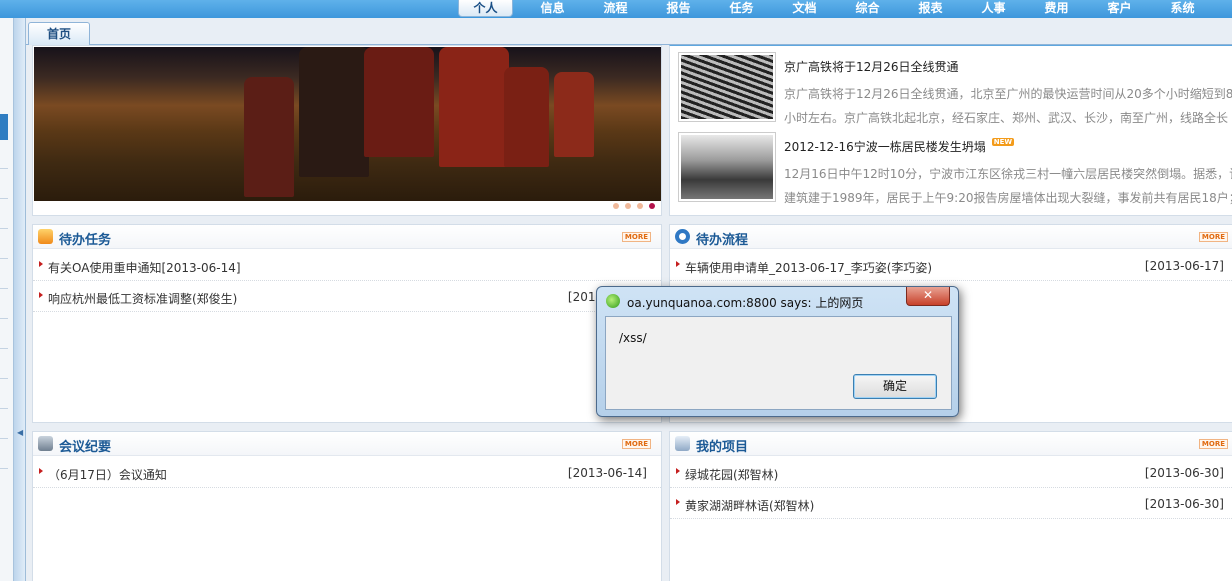  I want to click on panel-title: 会议纪要, so click(85, 447).